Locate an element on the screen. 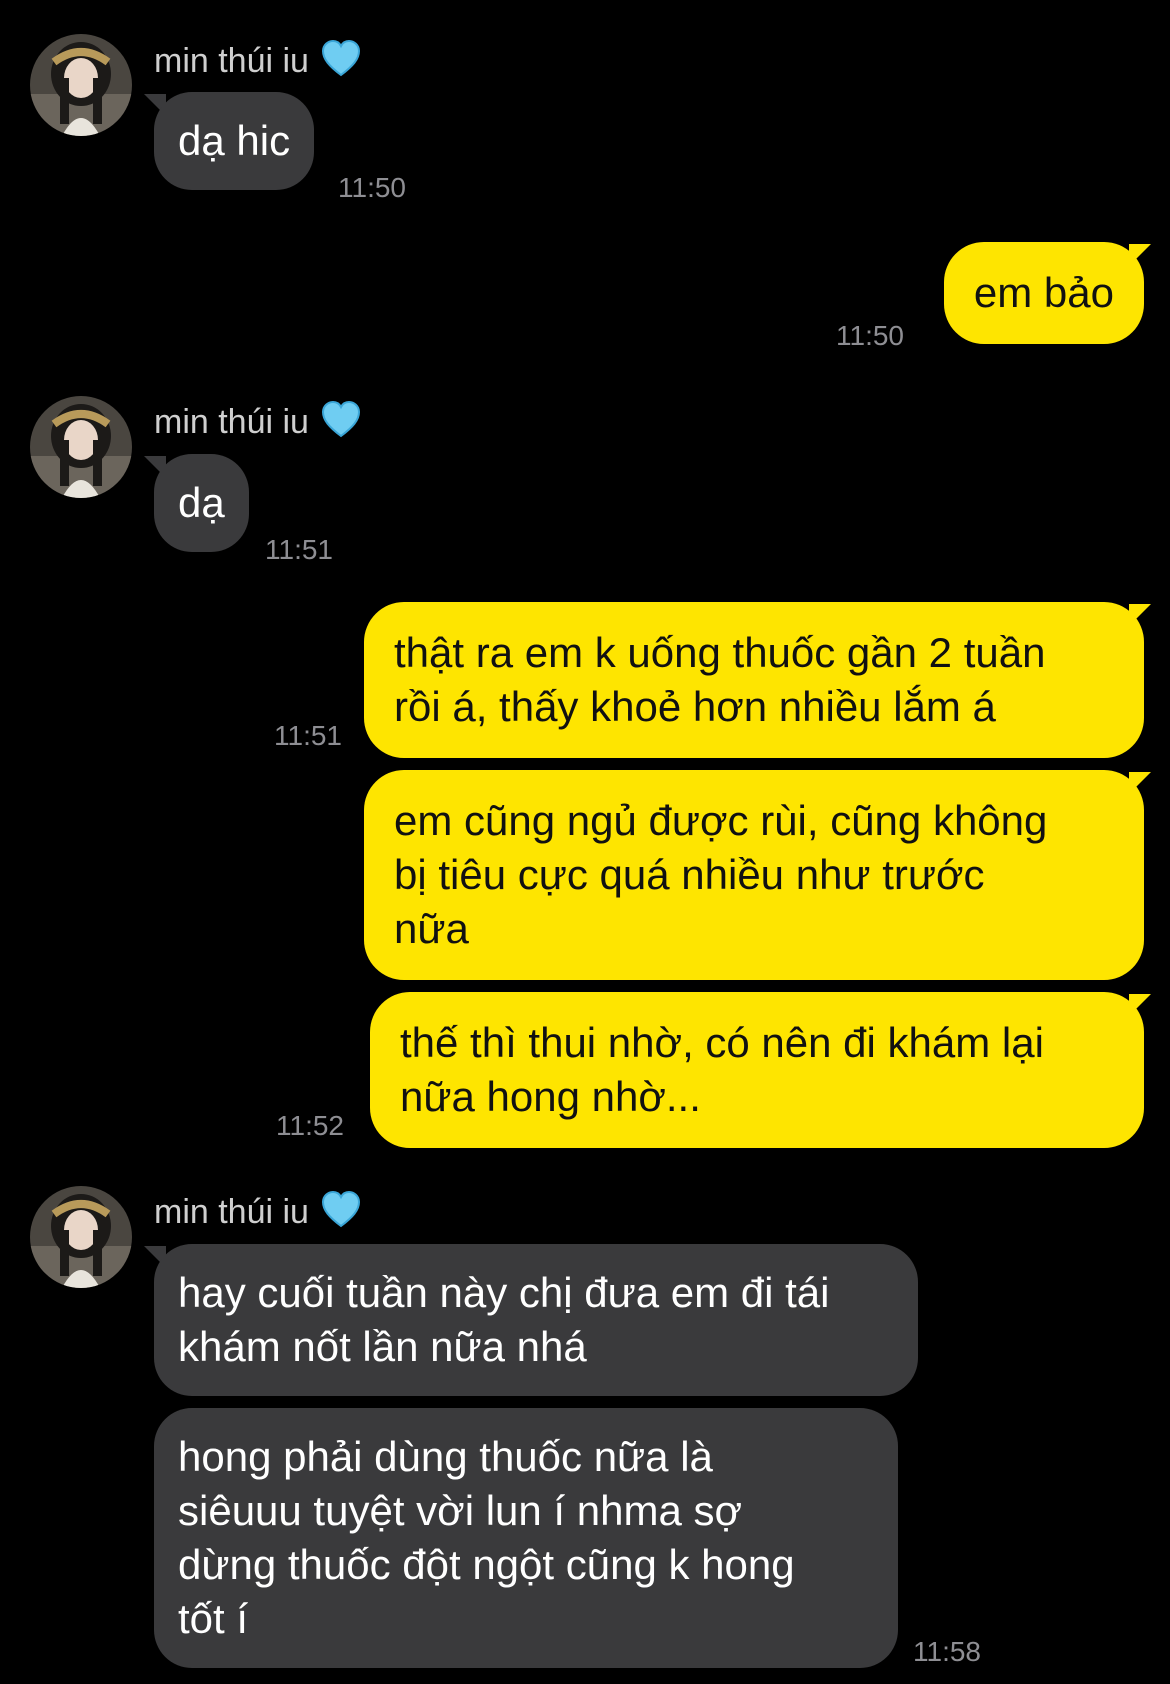  message-bubble: em bảo is located at coordinates (1043, 293).